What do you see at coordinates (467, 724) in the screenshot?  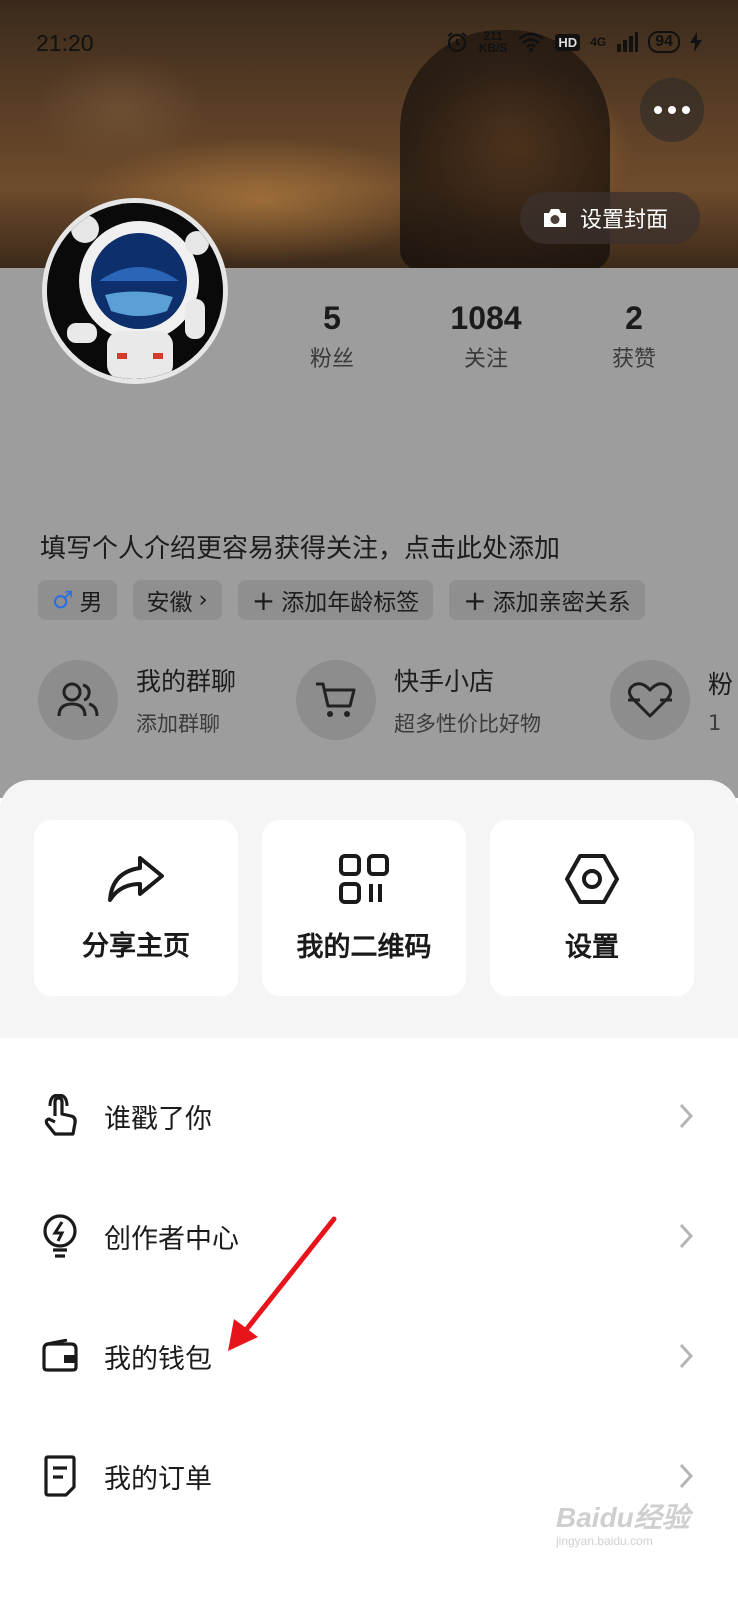 I see `shortcut-subtitle: 超多性价比好物` at bounding box center [467, 724].